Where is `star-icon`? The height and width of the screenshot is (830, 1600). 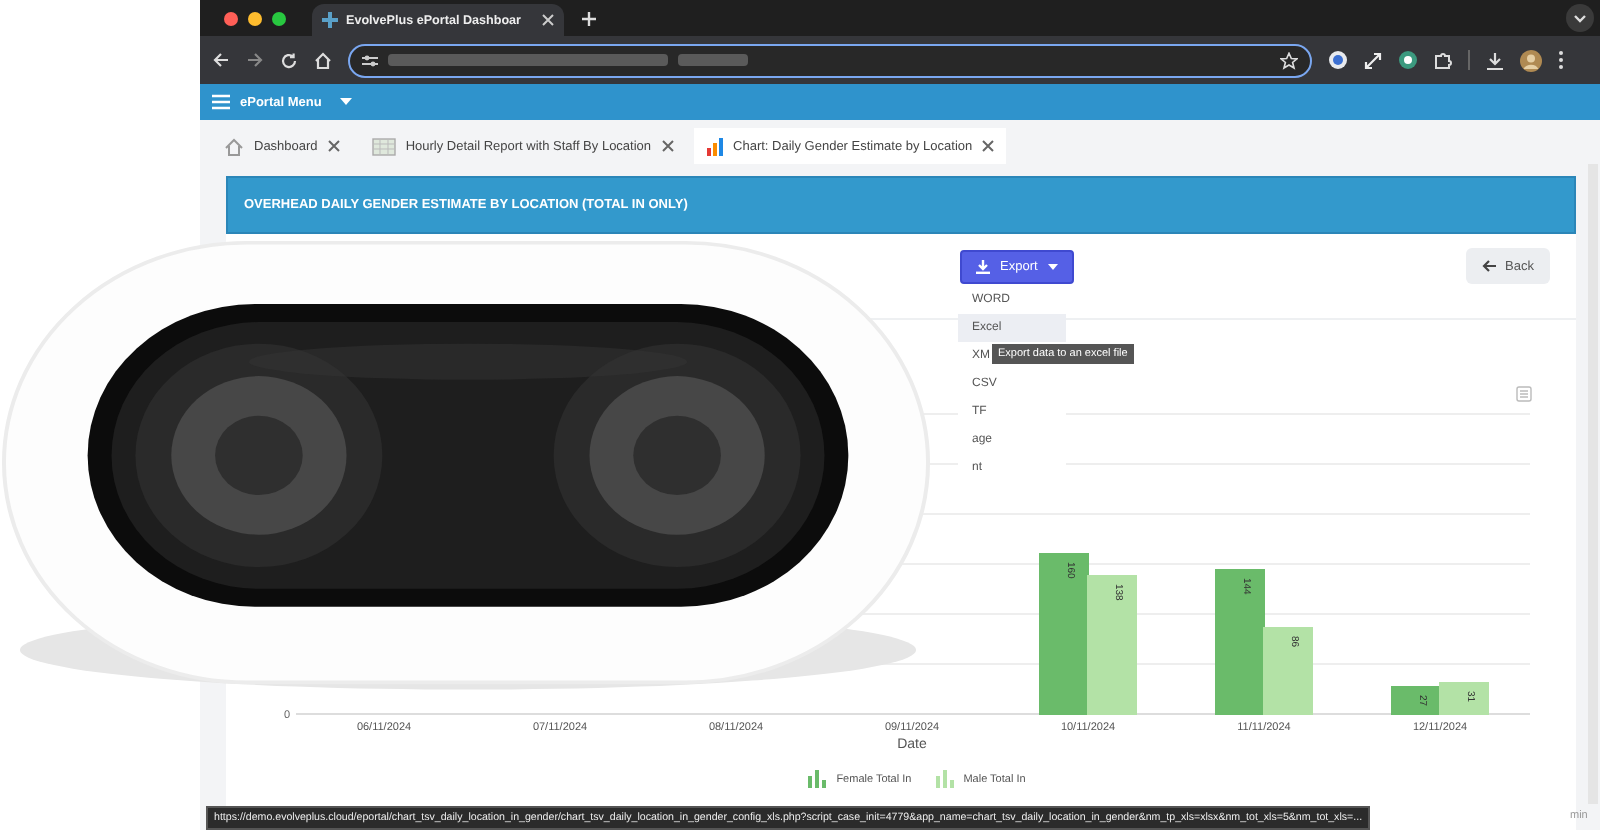 star-icon is located at coordinates (1289, 60).